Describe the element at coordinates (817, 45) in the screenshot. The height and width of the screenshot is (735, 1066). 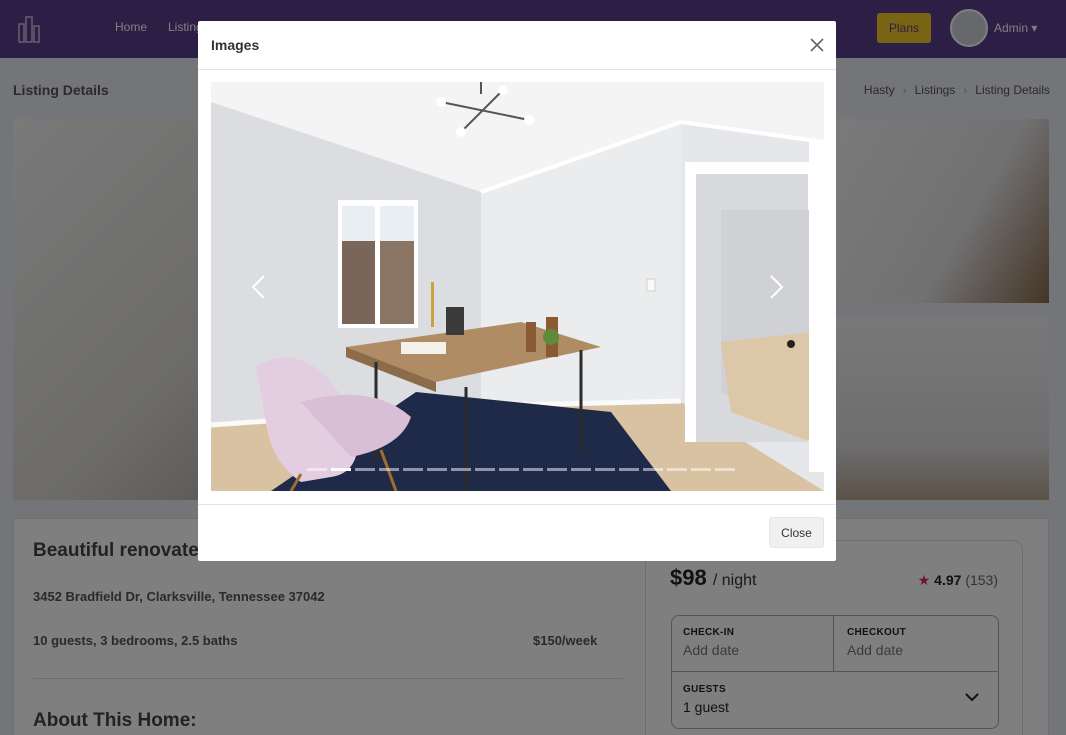
I see `close-icon` at that location.